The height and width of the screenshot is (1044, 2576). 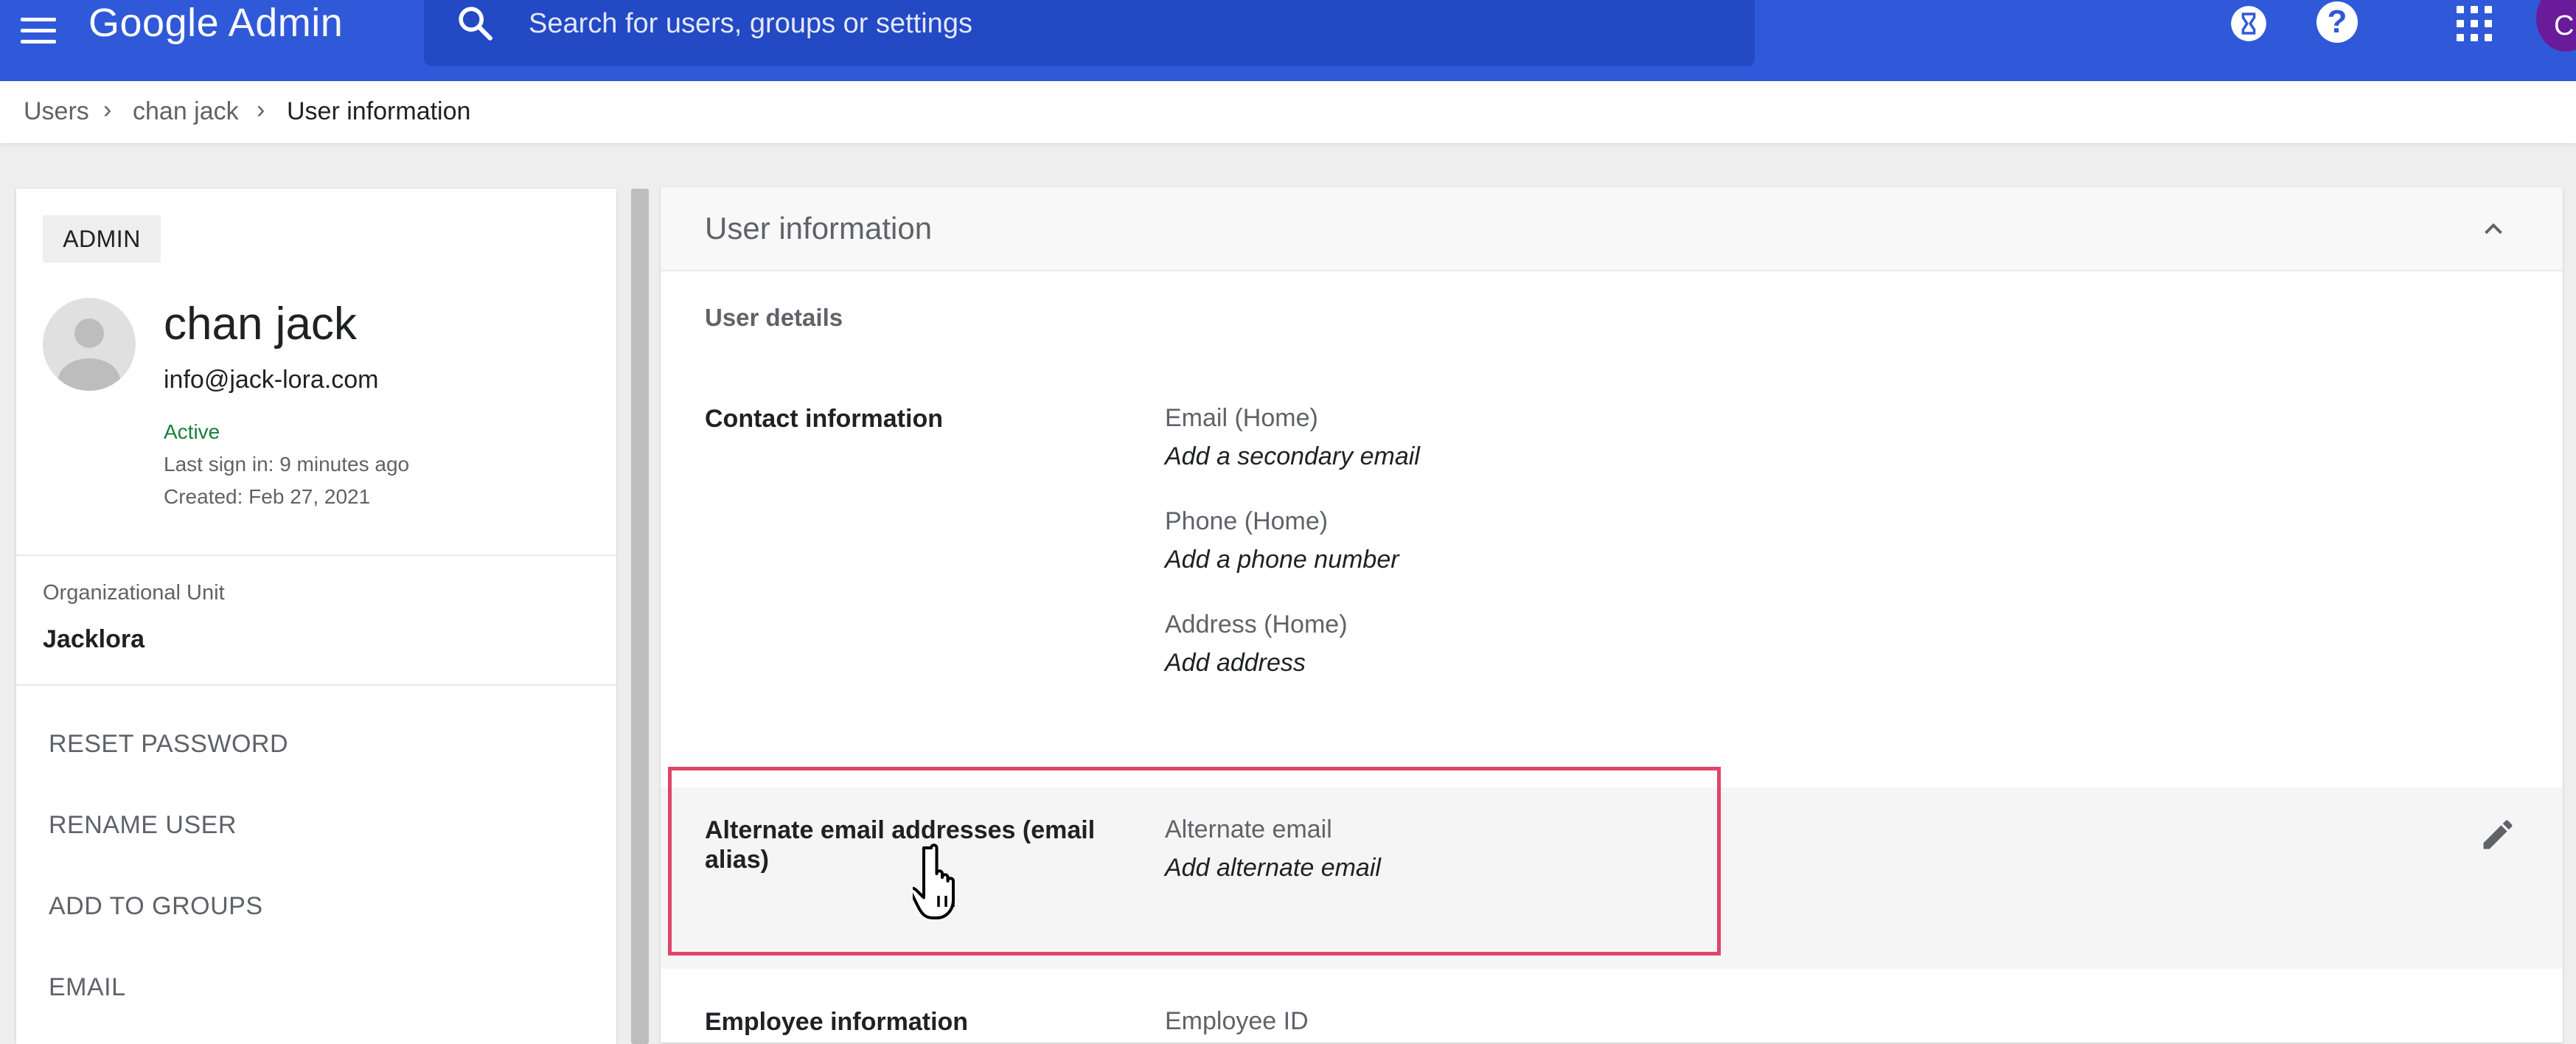 I want to click on pencil-icon, so click(x=2498, y=834).